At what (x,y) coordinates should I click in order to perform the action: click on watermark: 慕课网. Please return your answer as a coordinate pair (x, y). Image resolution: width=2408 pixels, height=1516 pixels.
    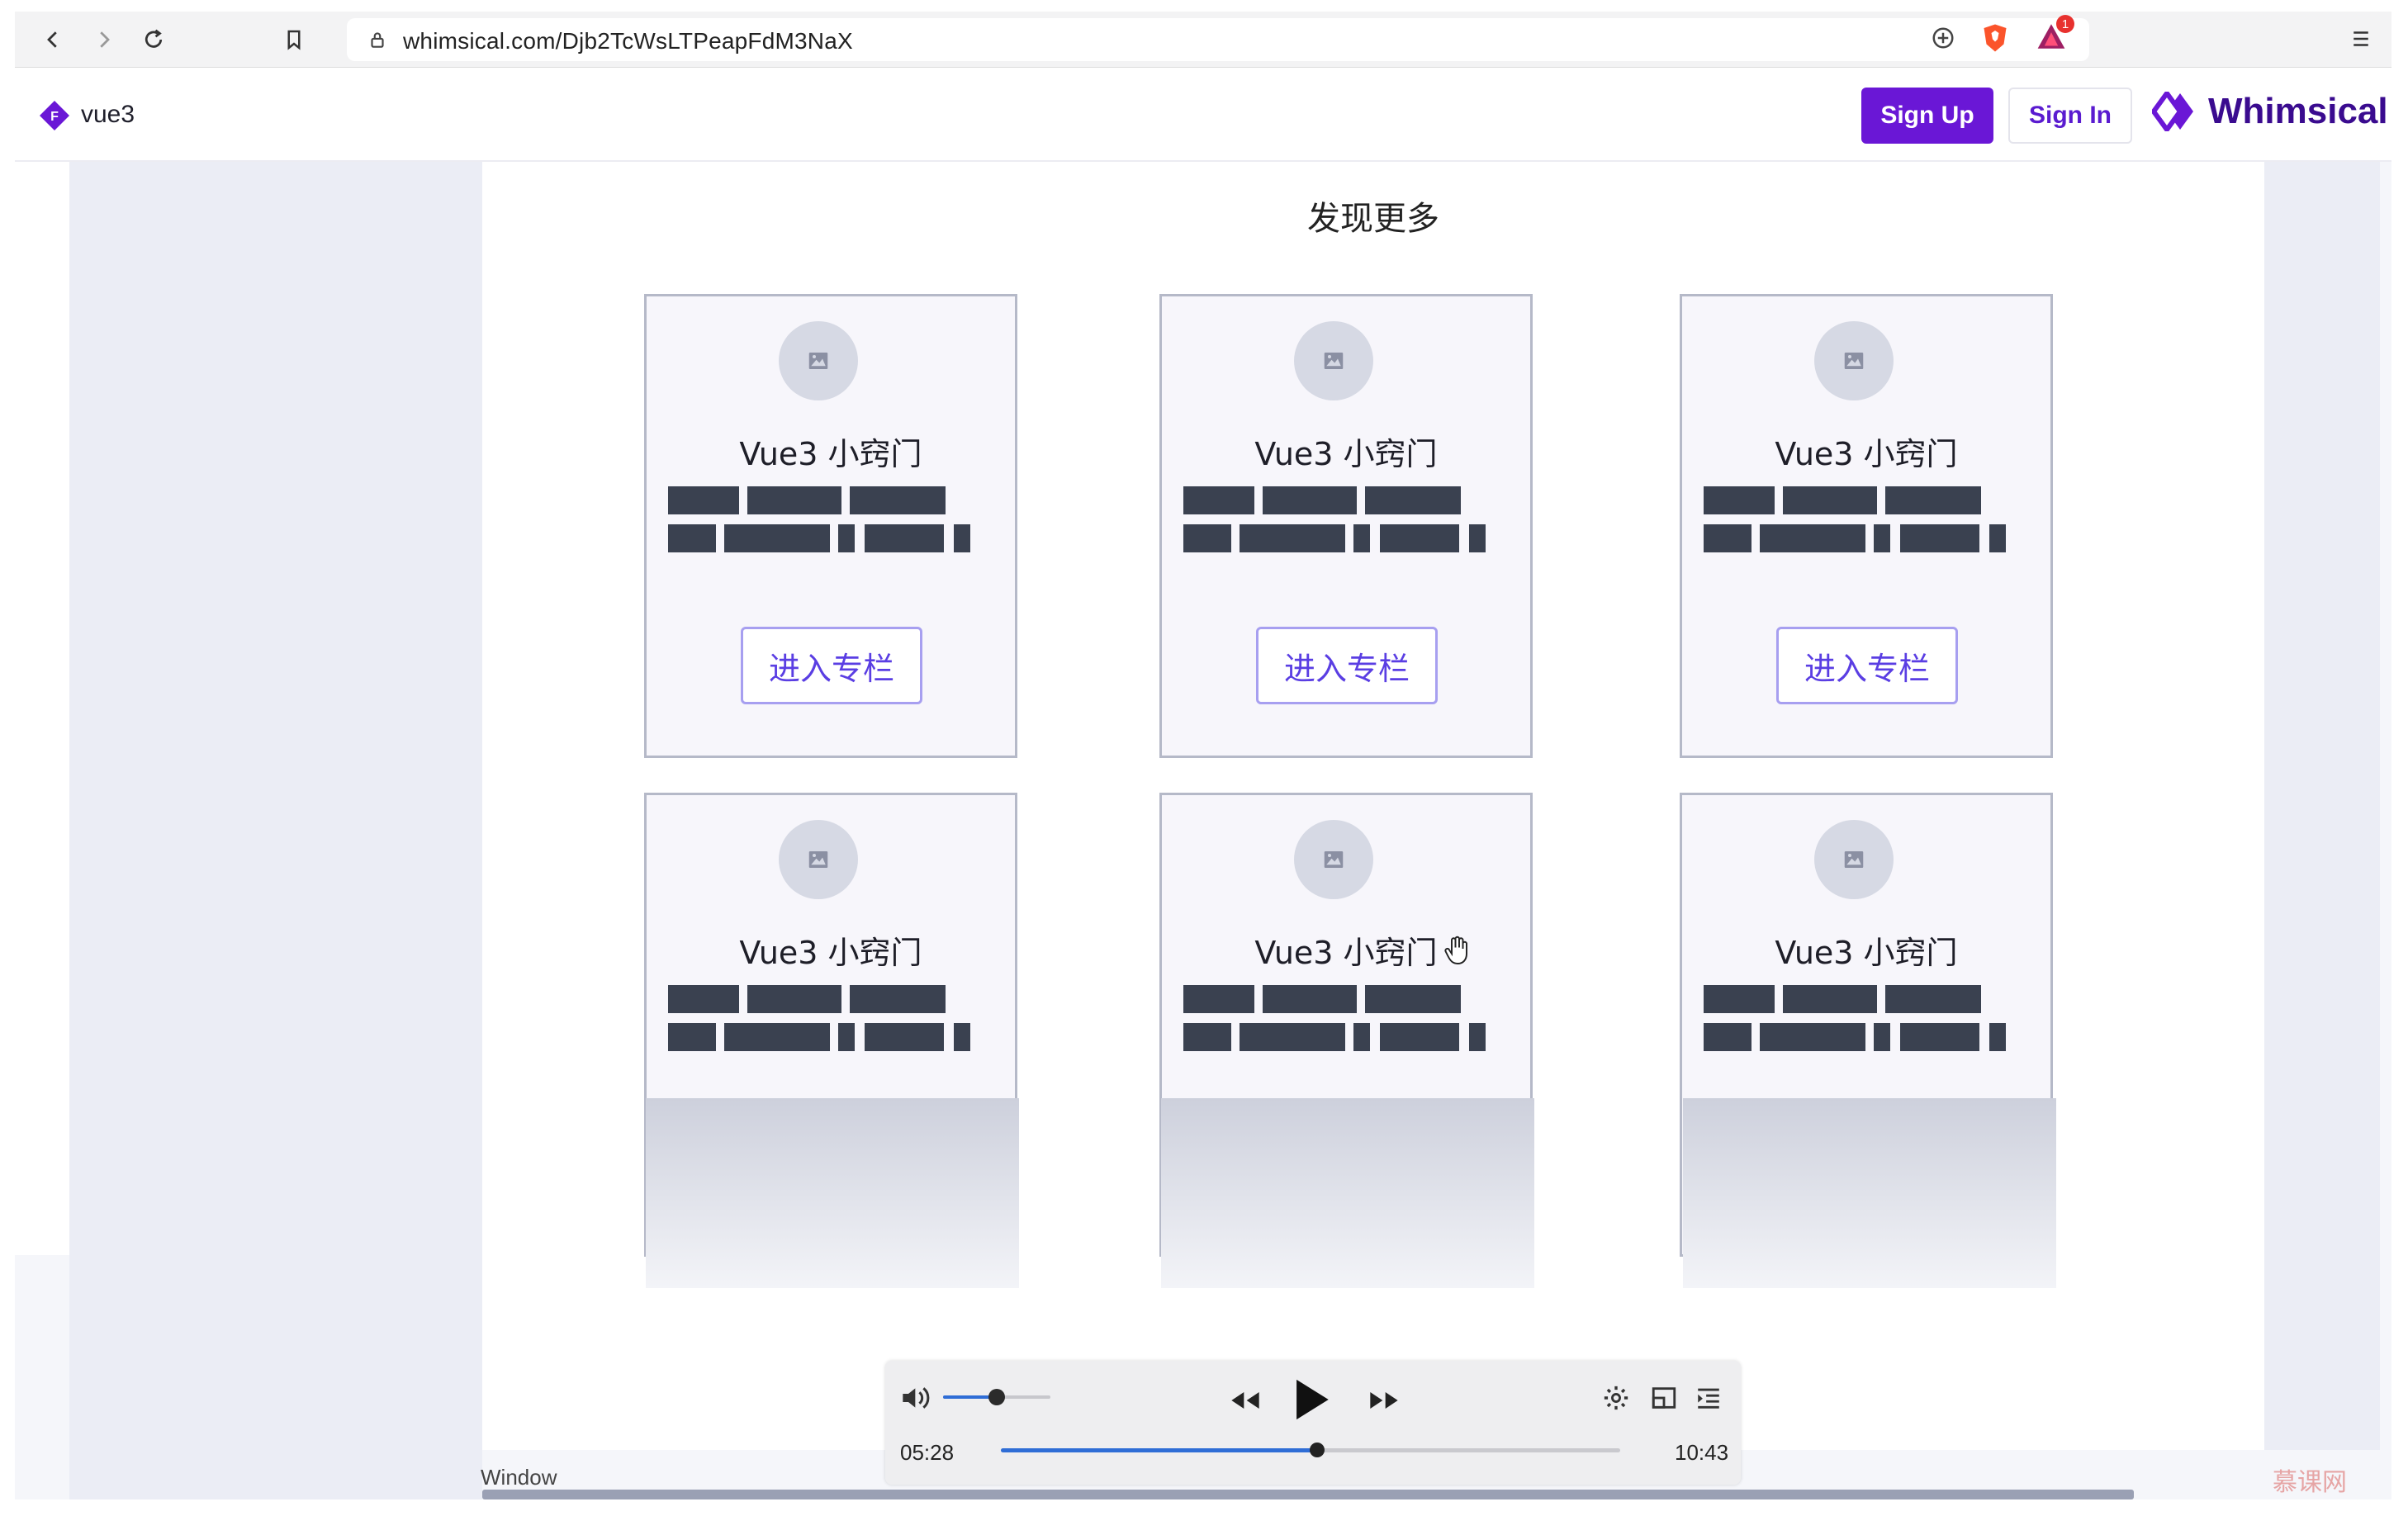
    Looking at the image, I should click on (2310, 1483).